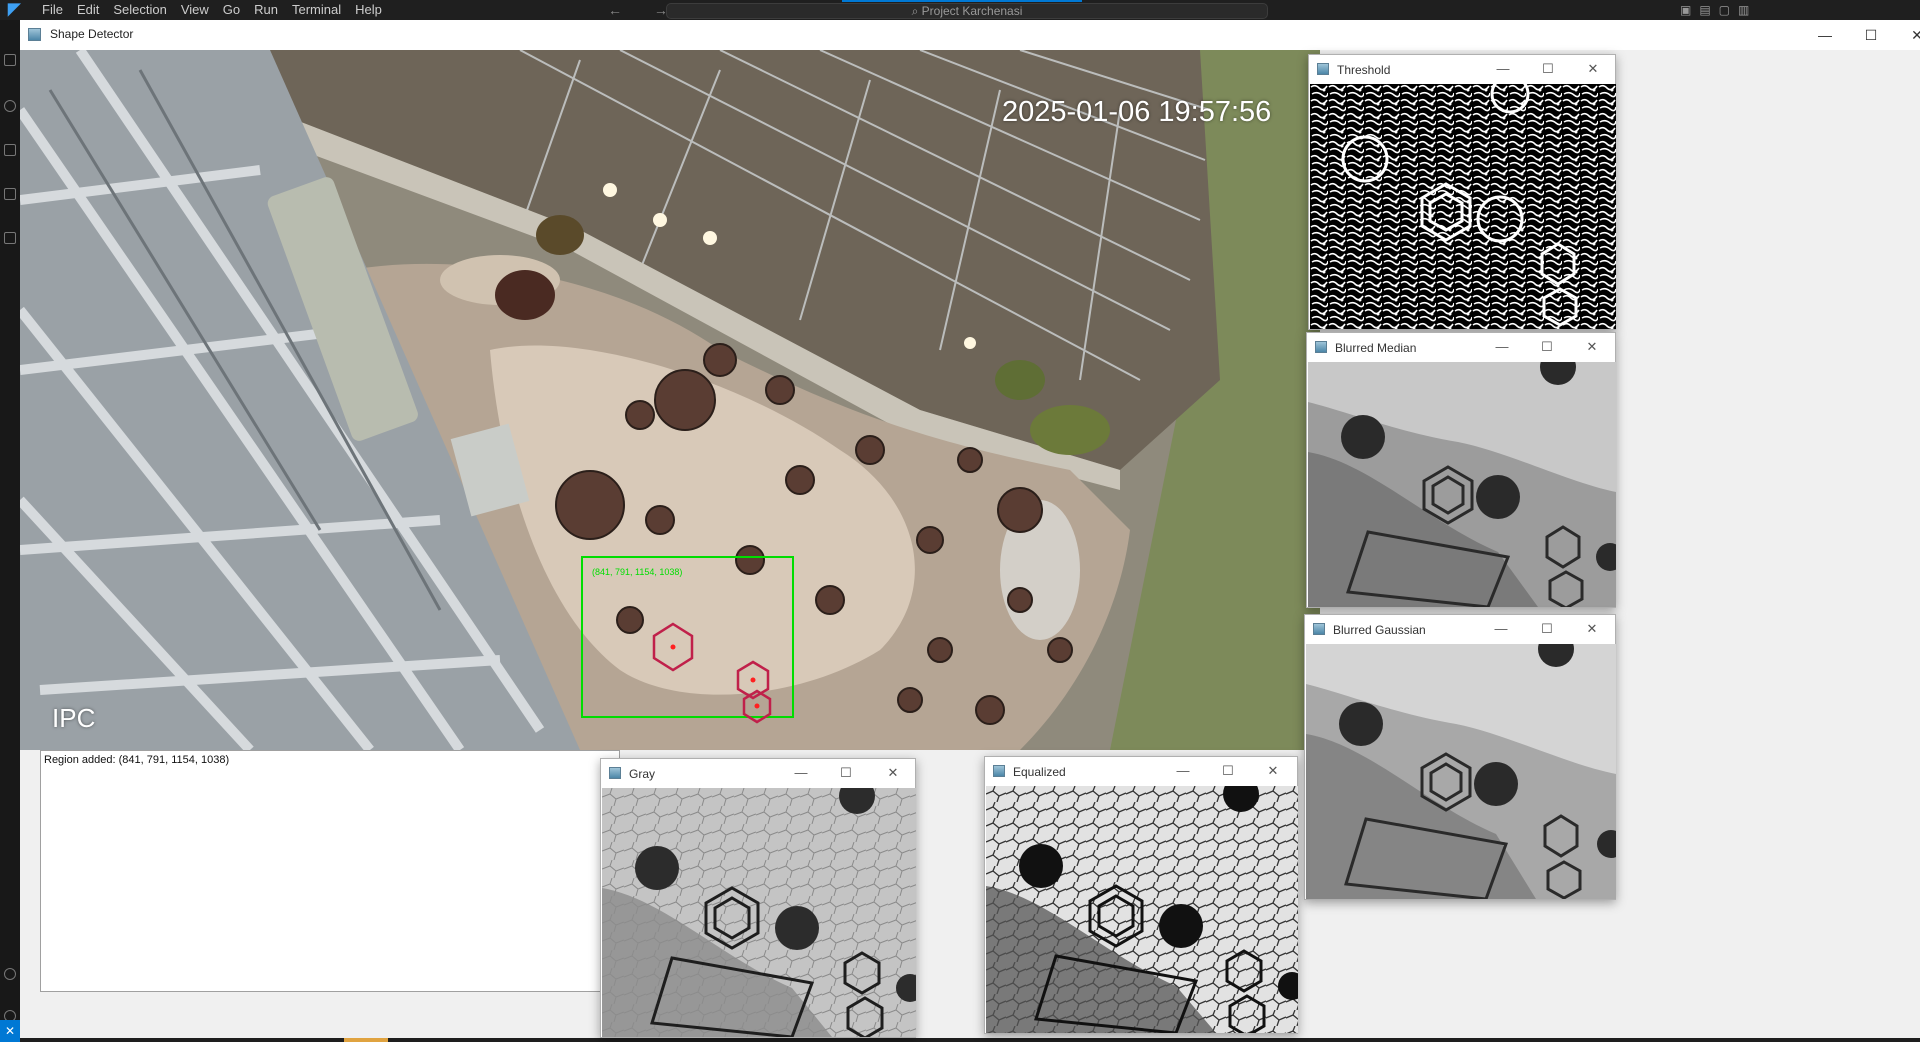 The width and height of the screenshot is (1920, 1042). I want to click on blurred-median-window: Blurred Median — ☐ ✕, so click(1461, 470).